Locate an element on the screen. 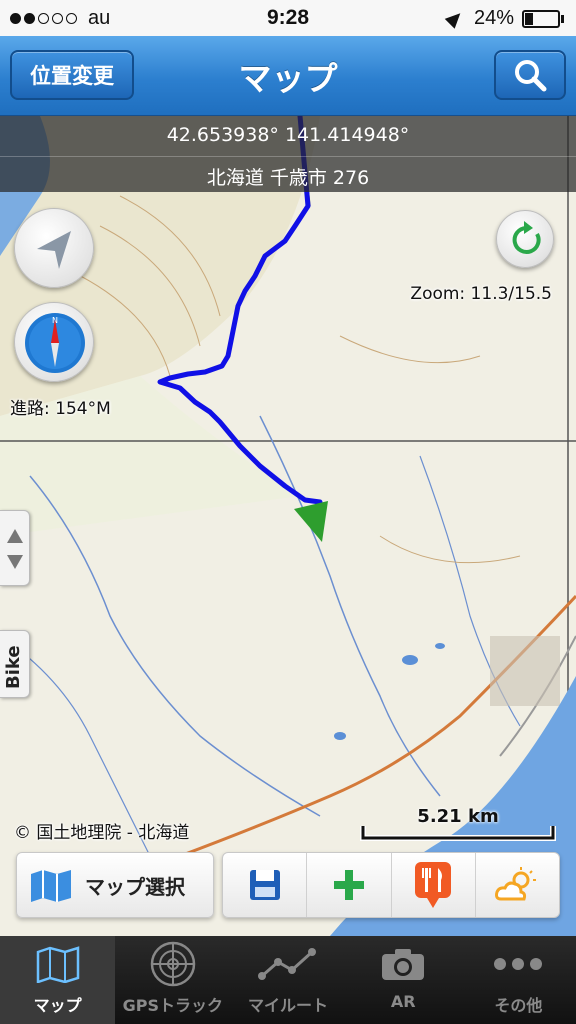 This screenshot has height=1024, width=576. search-button is located at coordinates (530, 75).